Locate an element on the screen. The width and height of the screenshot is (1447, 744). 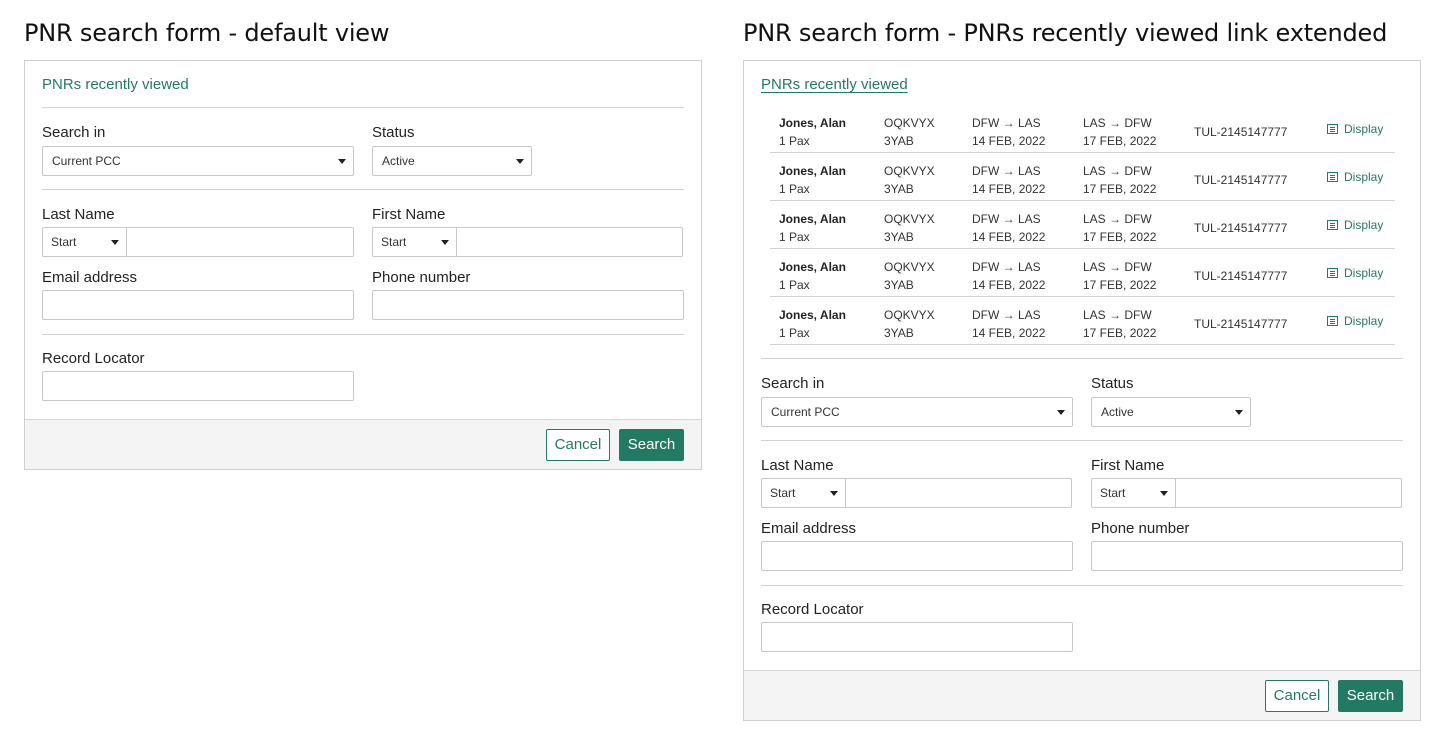
phone-label: Phone number is located at coordinates (421, 277).